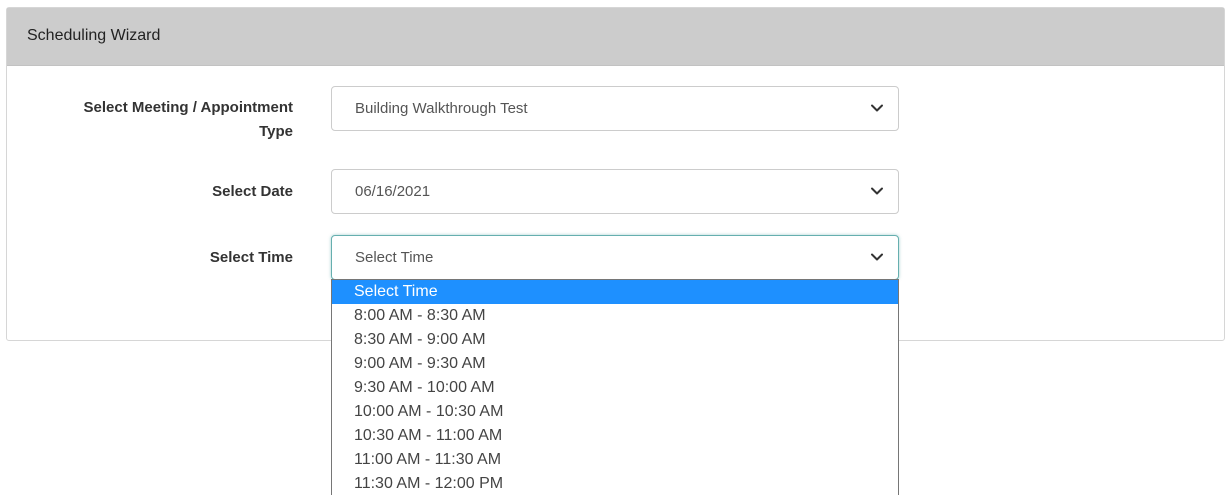 This screenshot has width=1225, height=495. I want to click on date-label: Select Date, so click(252, 191).